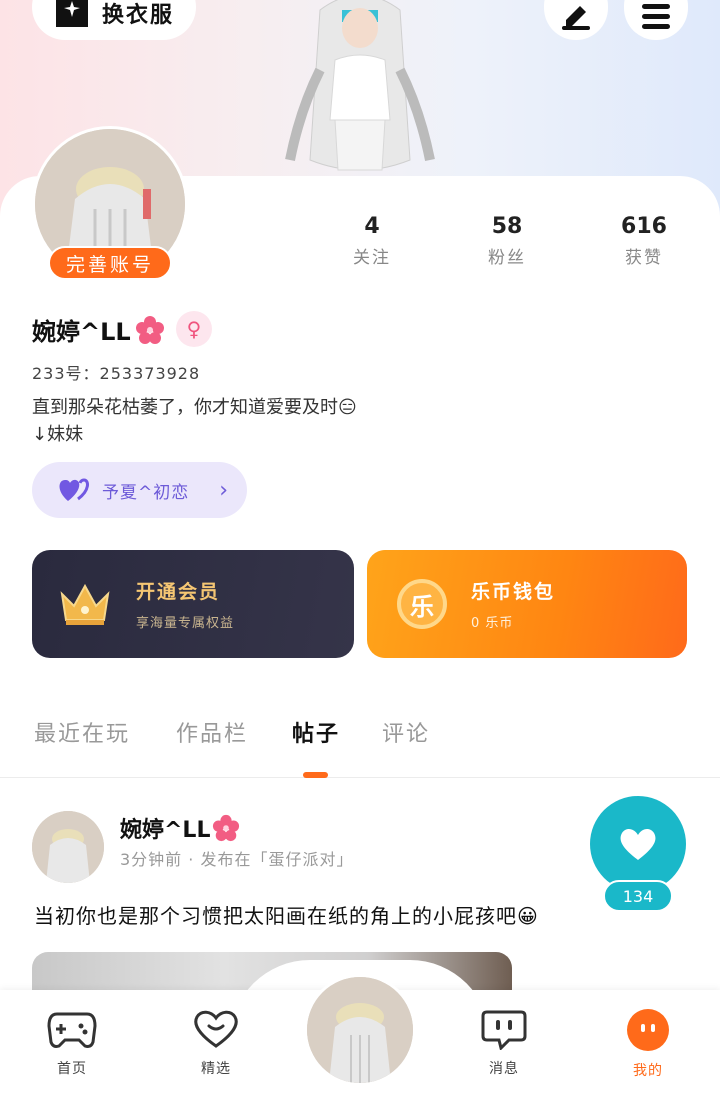  I want to click on menu-icon, so click(656, 16).